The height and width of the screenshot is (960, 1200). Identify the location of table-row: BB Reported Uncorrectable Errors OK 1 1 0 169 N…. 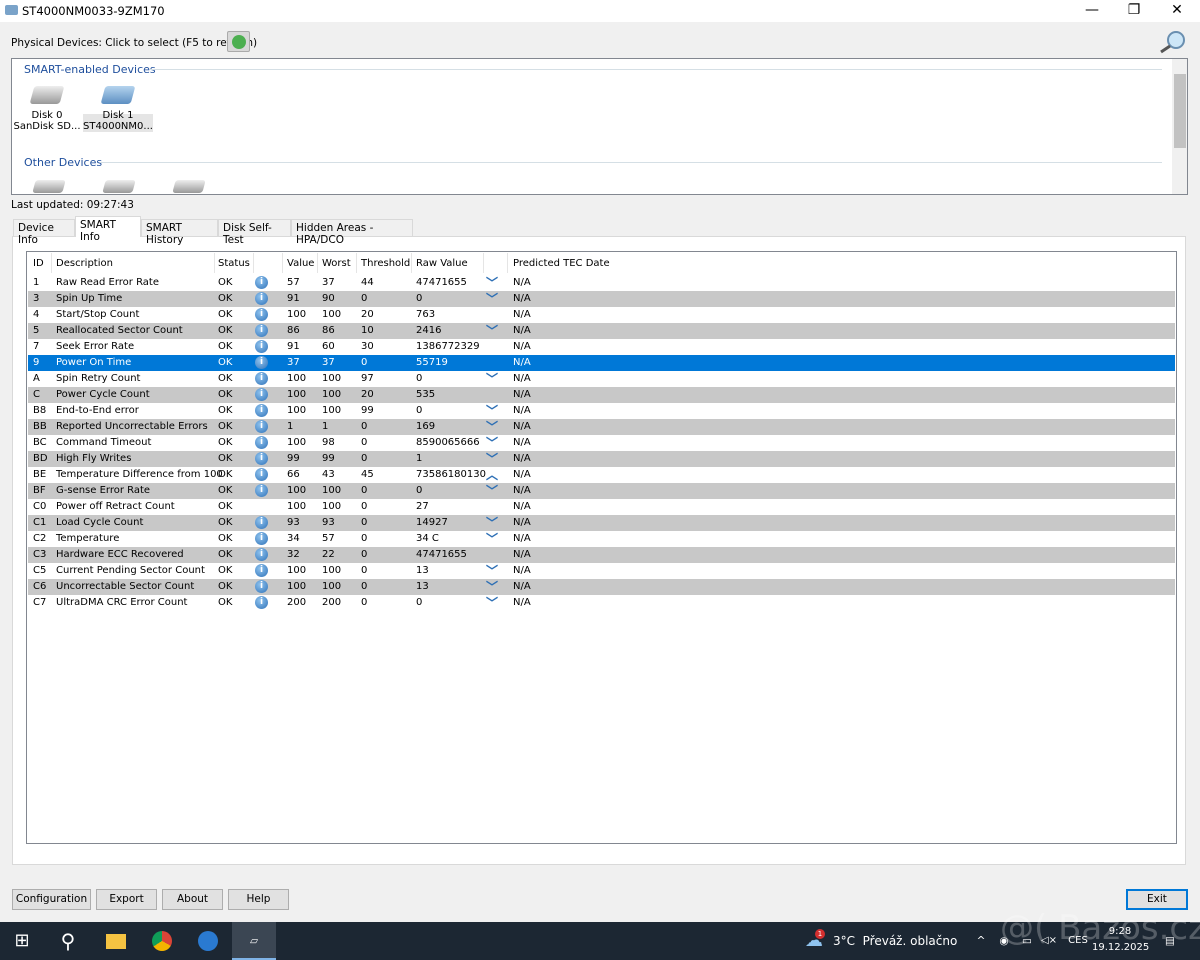
(601, 427).